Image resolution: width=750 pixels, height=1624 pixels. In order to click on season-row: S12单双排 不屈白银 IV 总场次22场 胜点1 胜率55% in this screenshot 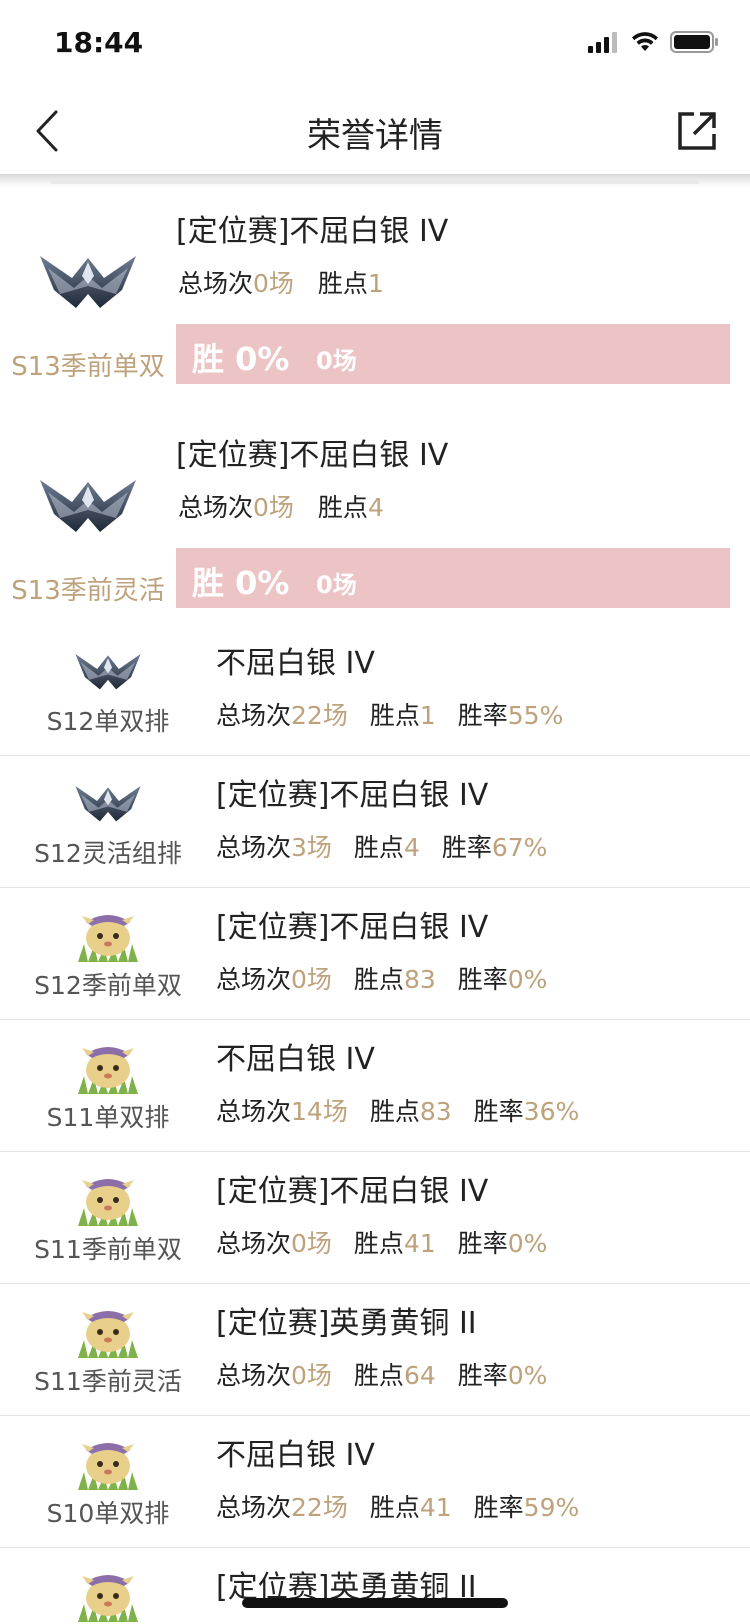, I will do `click(375, 690)`.